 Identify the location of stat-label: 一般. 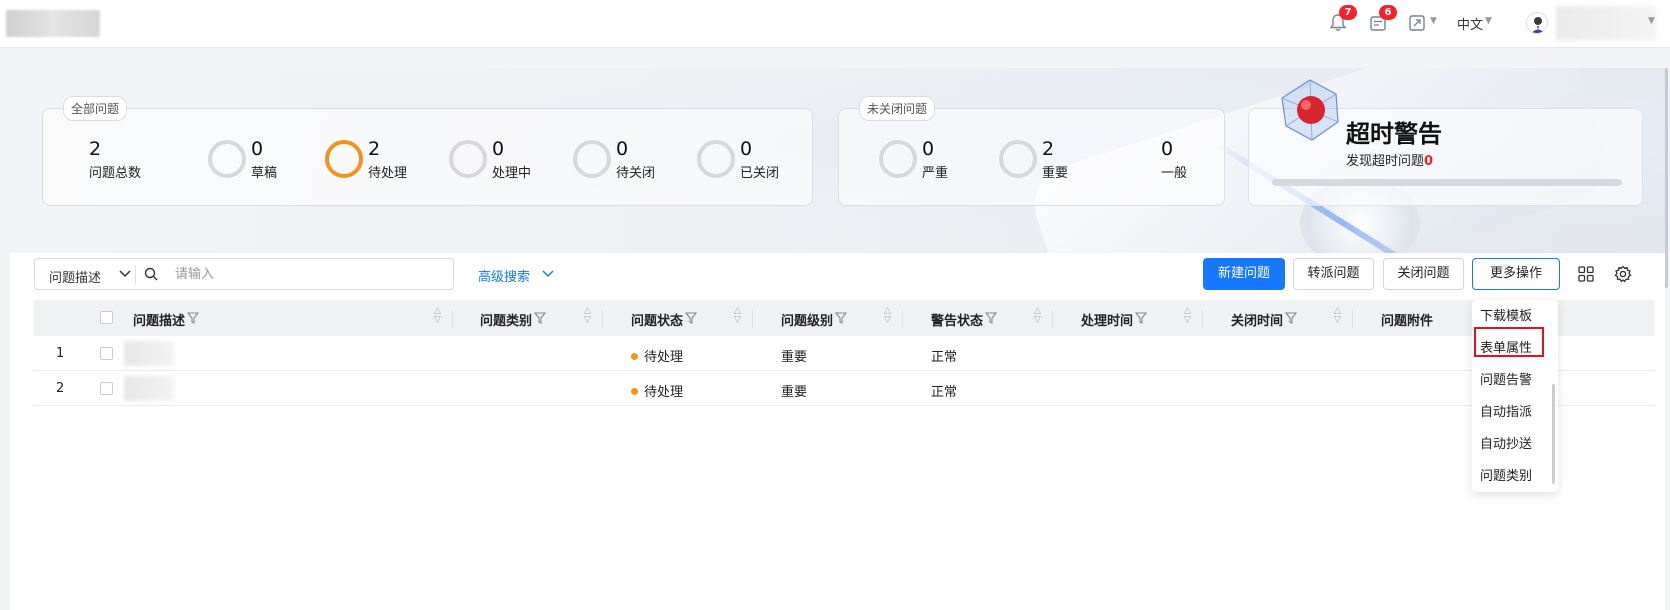
(1174, 173).